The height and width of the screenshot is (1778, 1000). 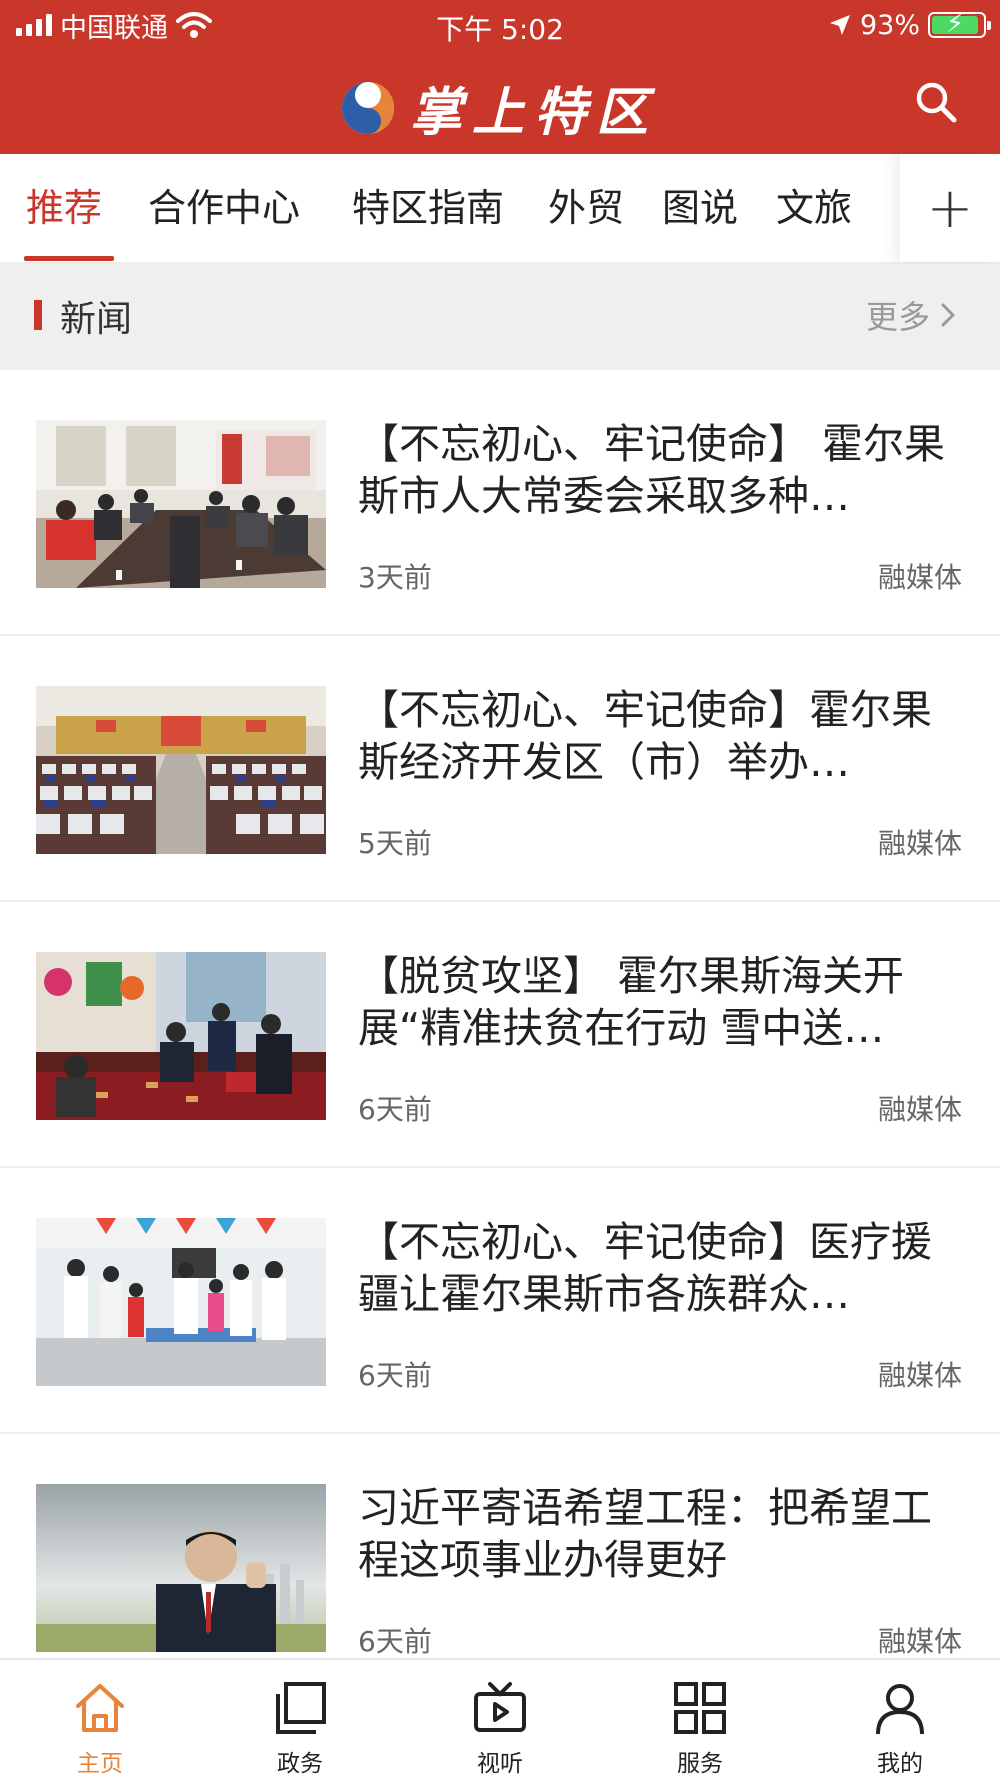 What do you see at coordinates (500, 1764) in the screenshot?
I see `nav-label: 视听` at bounding box center [500, 1764].